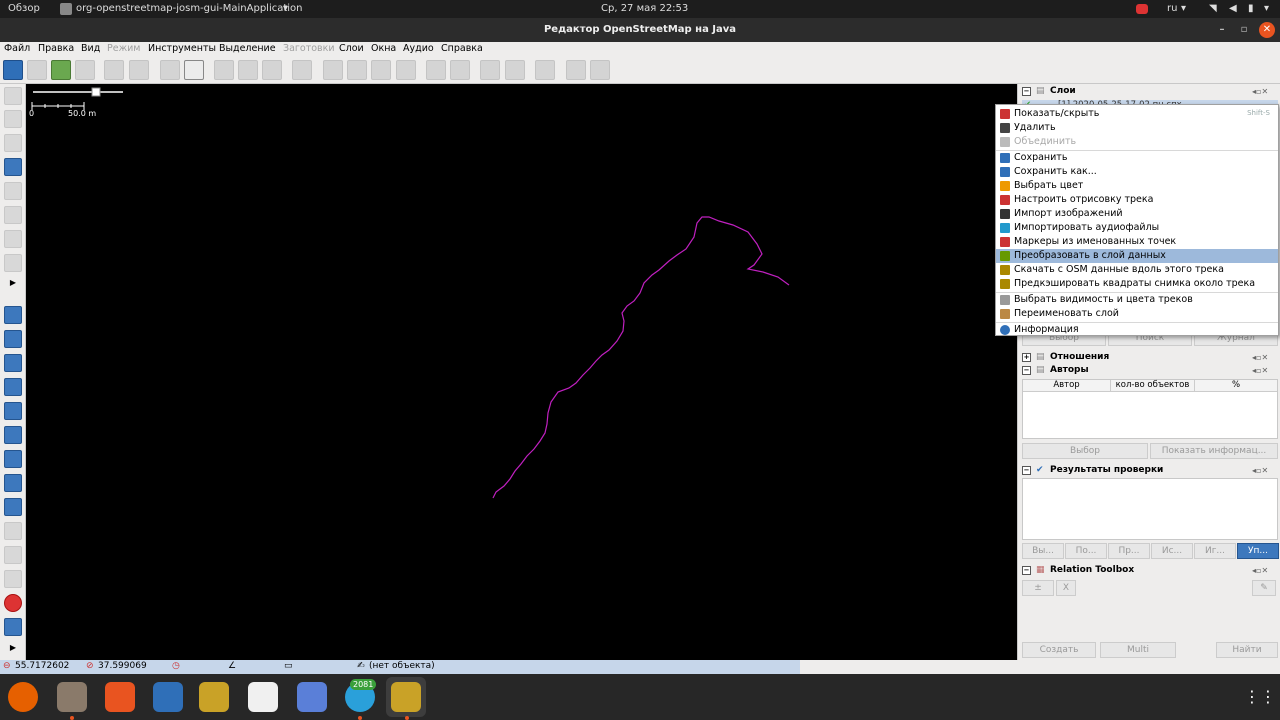 This screenshot has height=720, width=1280. I want to click on menu-item: Режим, so click(123, 48).